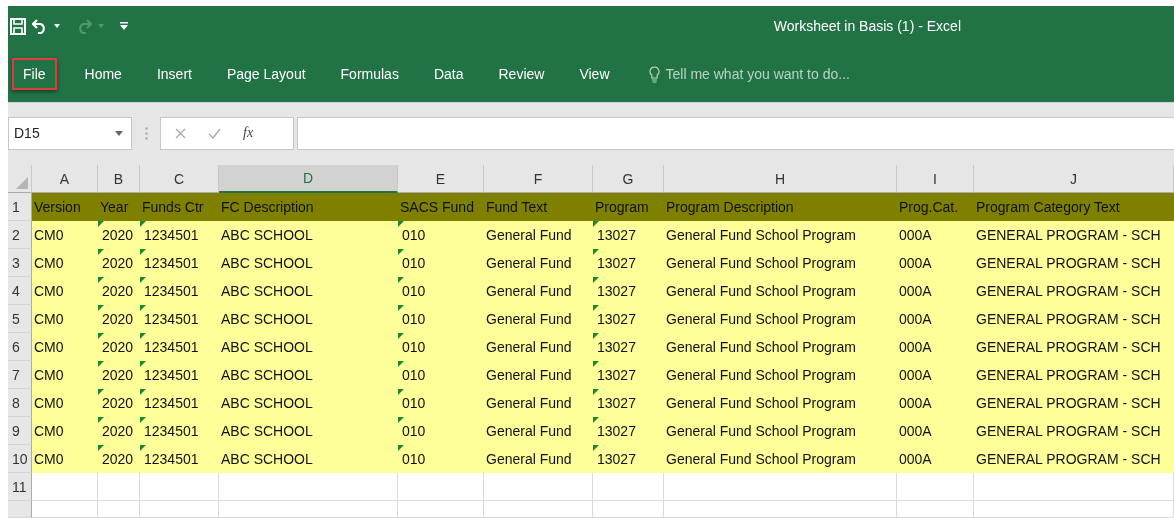 Image resolution: width=1174 pixels, height=518 pixels. Describe the element at coordinates (538, 179) in the screenshot. I see `column-header: F` at that location.